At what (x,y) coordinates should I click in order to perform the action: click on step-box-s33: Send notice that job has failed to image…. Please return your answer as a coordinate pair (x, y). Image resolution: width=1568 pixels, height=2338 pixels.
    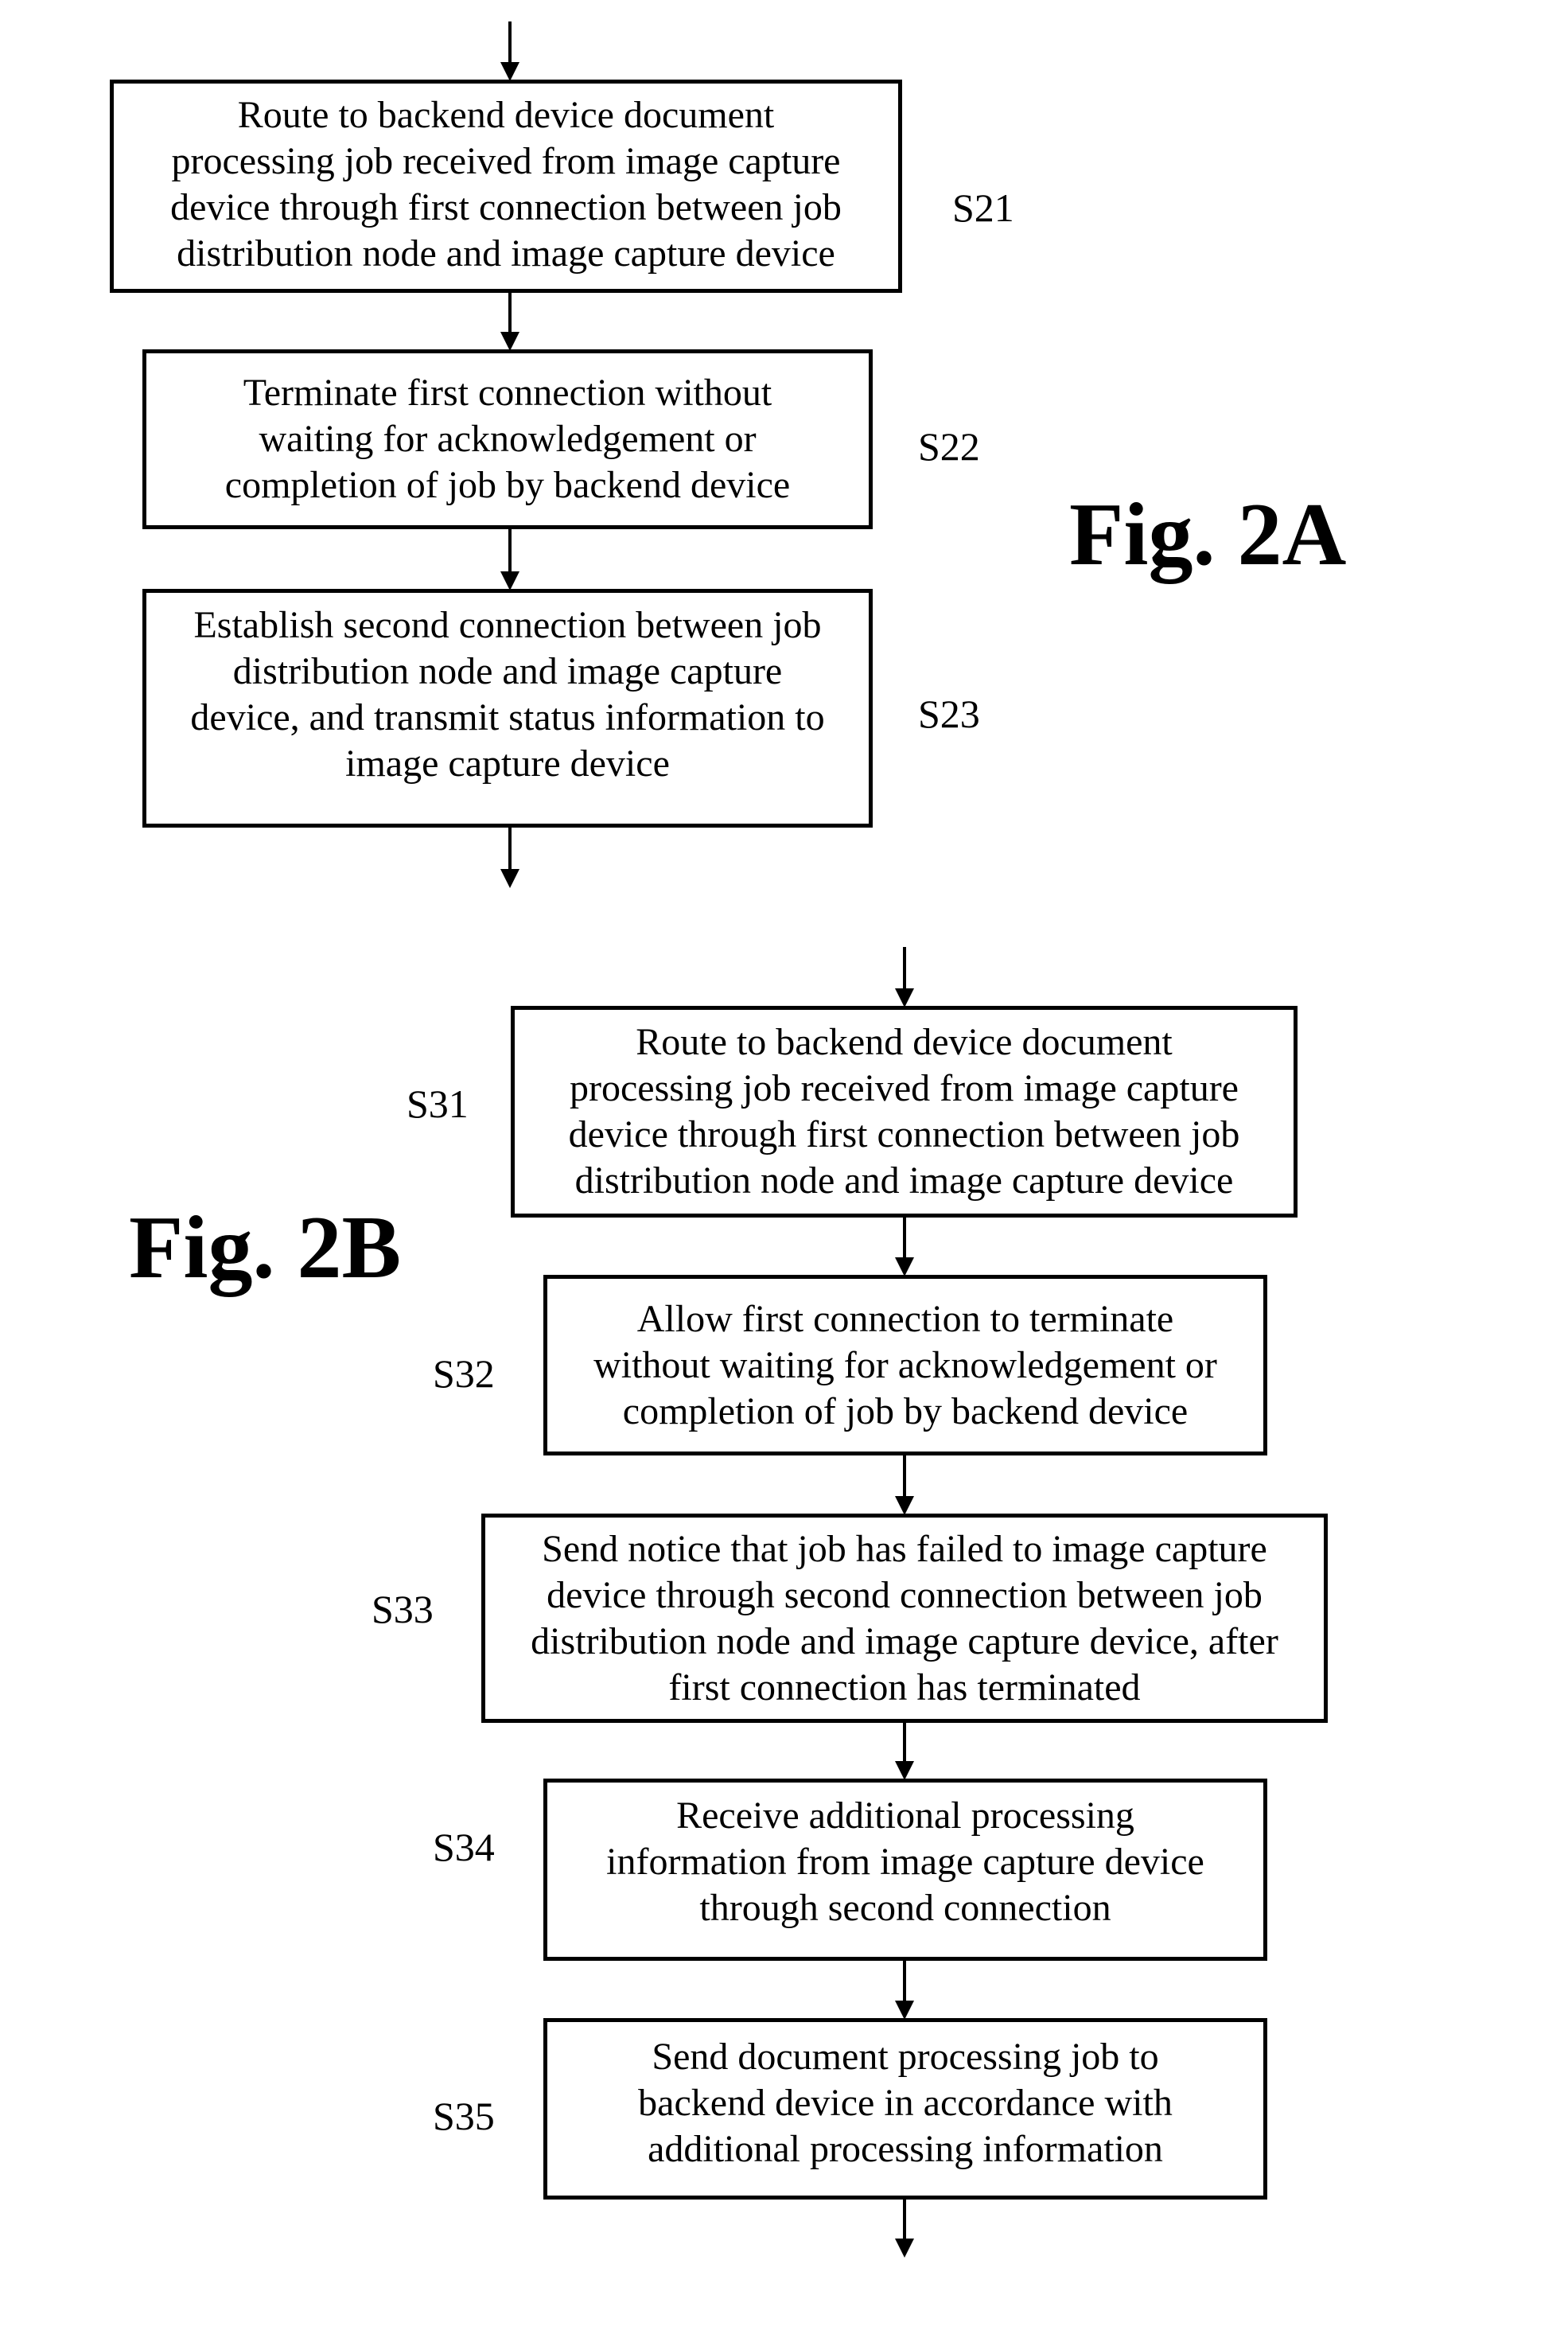
    Looking at the image, I should click on (904, 1618).